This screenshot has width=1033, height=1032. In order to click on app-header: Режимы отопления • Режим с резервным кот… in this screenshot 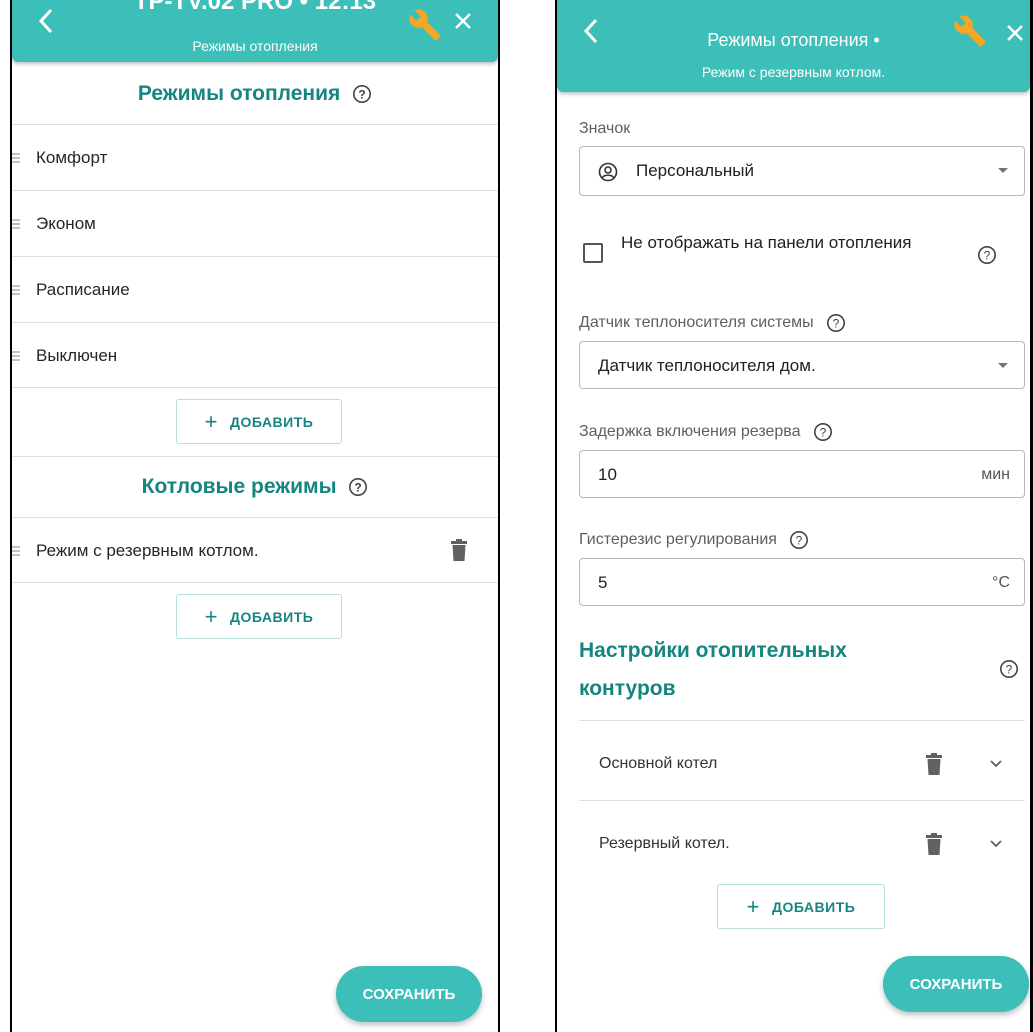, I will do `click(793, 46)`.